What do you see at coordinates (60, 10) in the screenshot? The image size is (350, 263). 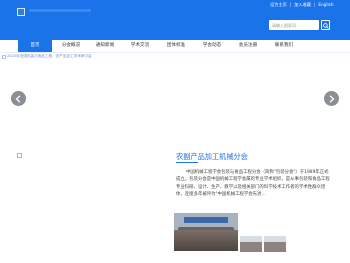 I see `logo-text-placeholder` at bounding box center [60, 10].